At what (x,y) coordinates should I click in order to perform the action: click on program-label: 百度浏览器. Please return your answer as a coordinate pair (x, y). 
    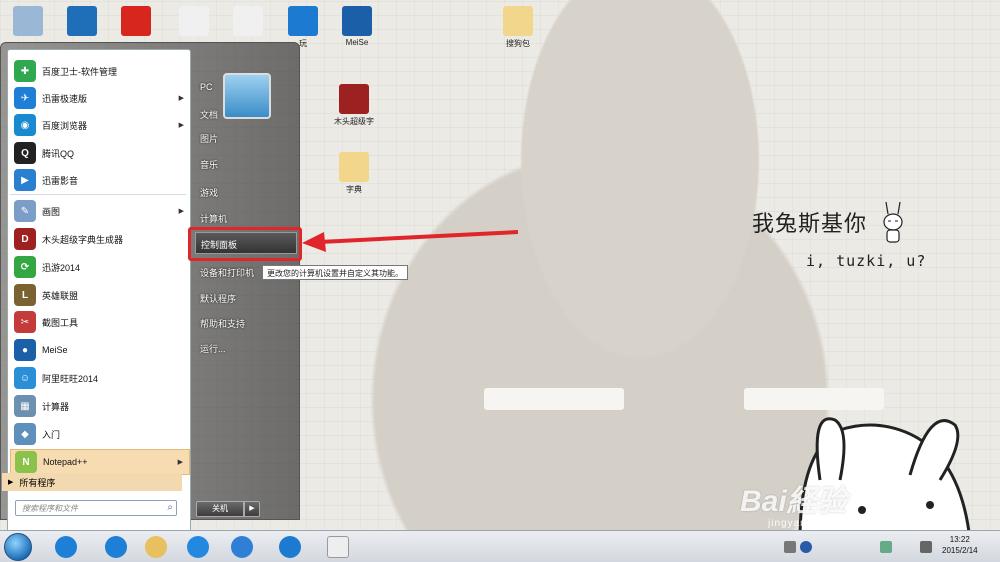
    Looking at the image, I should click on (65, 125).